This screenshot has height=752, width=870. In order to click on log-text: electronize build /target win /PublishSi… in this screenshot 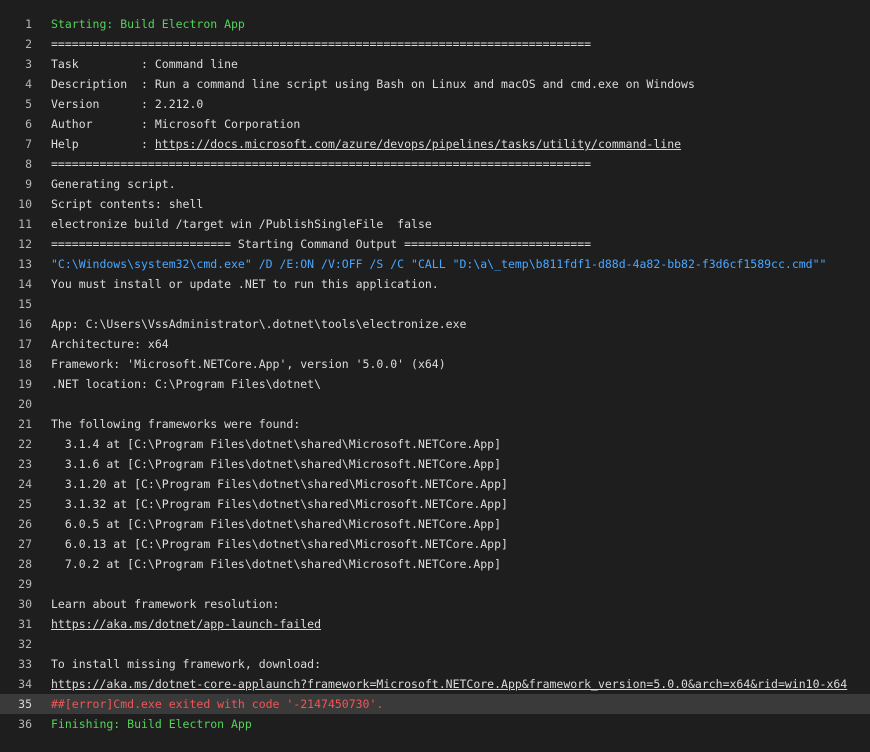, I will do `click(241, 224)`.